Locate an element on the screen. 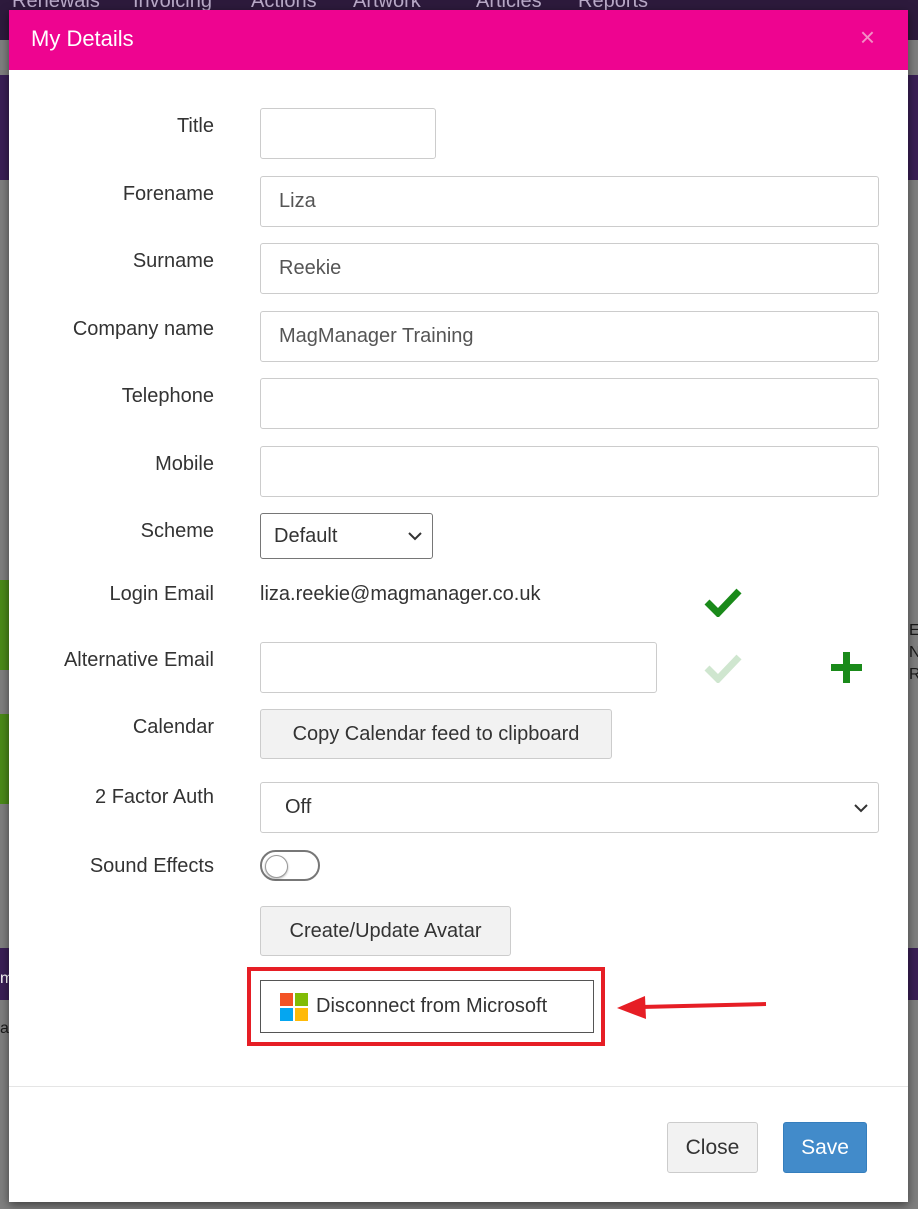 Image resolution: width=918 pixels, height=1209 pixels. scheme-select: Default is located at coordinates (346, 536).